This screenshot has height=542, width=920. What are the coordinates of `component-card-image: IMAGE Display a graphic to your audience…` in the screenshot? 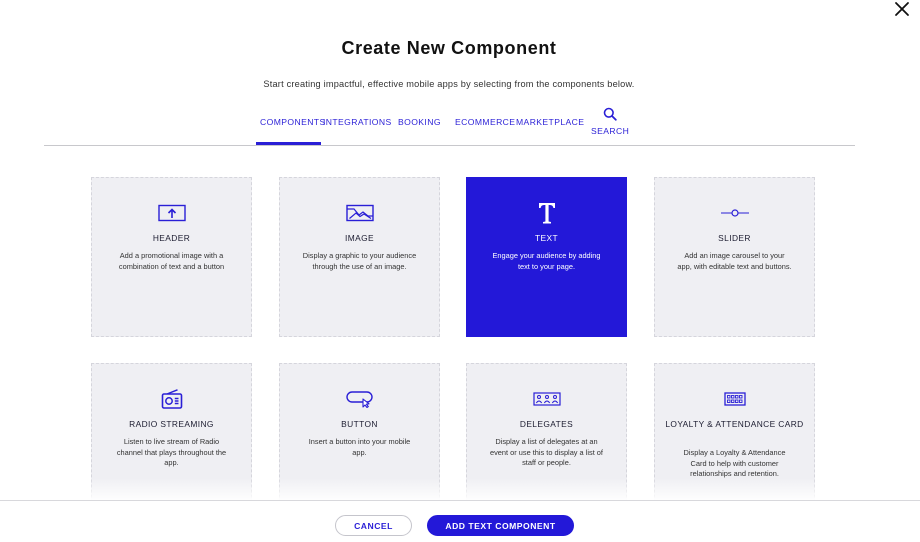 It's located at (359, 257).